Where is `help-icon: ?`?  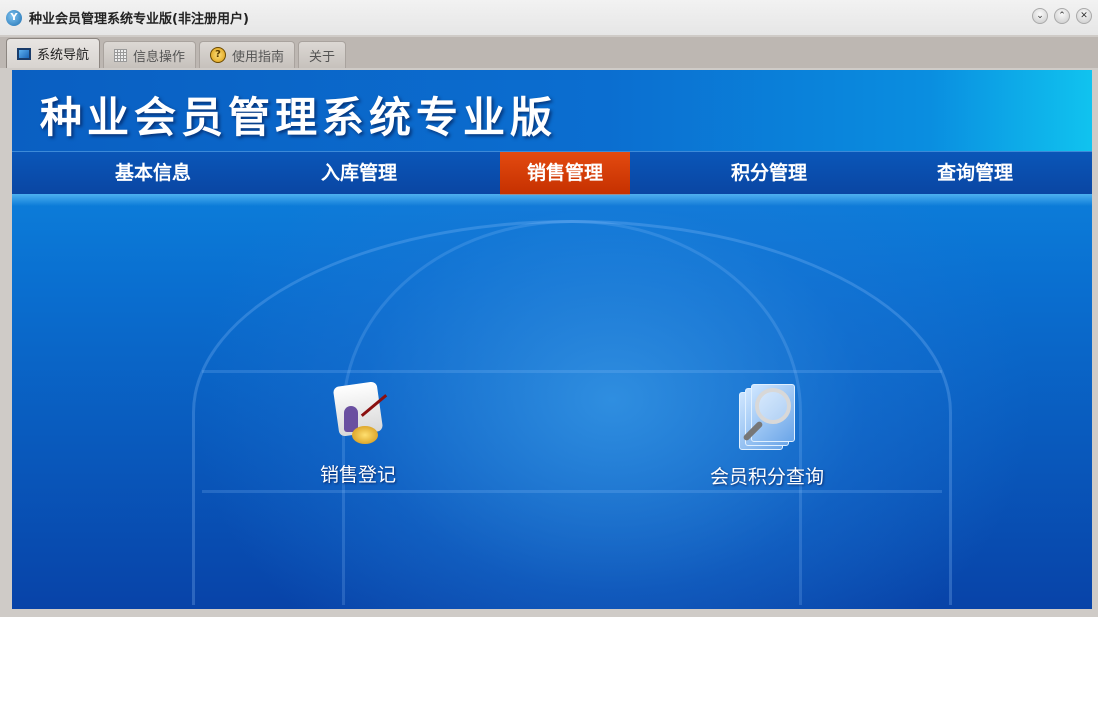
help-icon: ? is located at coordinates (218, 55).